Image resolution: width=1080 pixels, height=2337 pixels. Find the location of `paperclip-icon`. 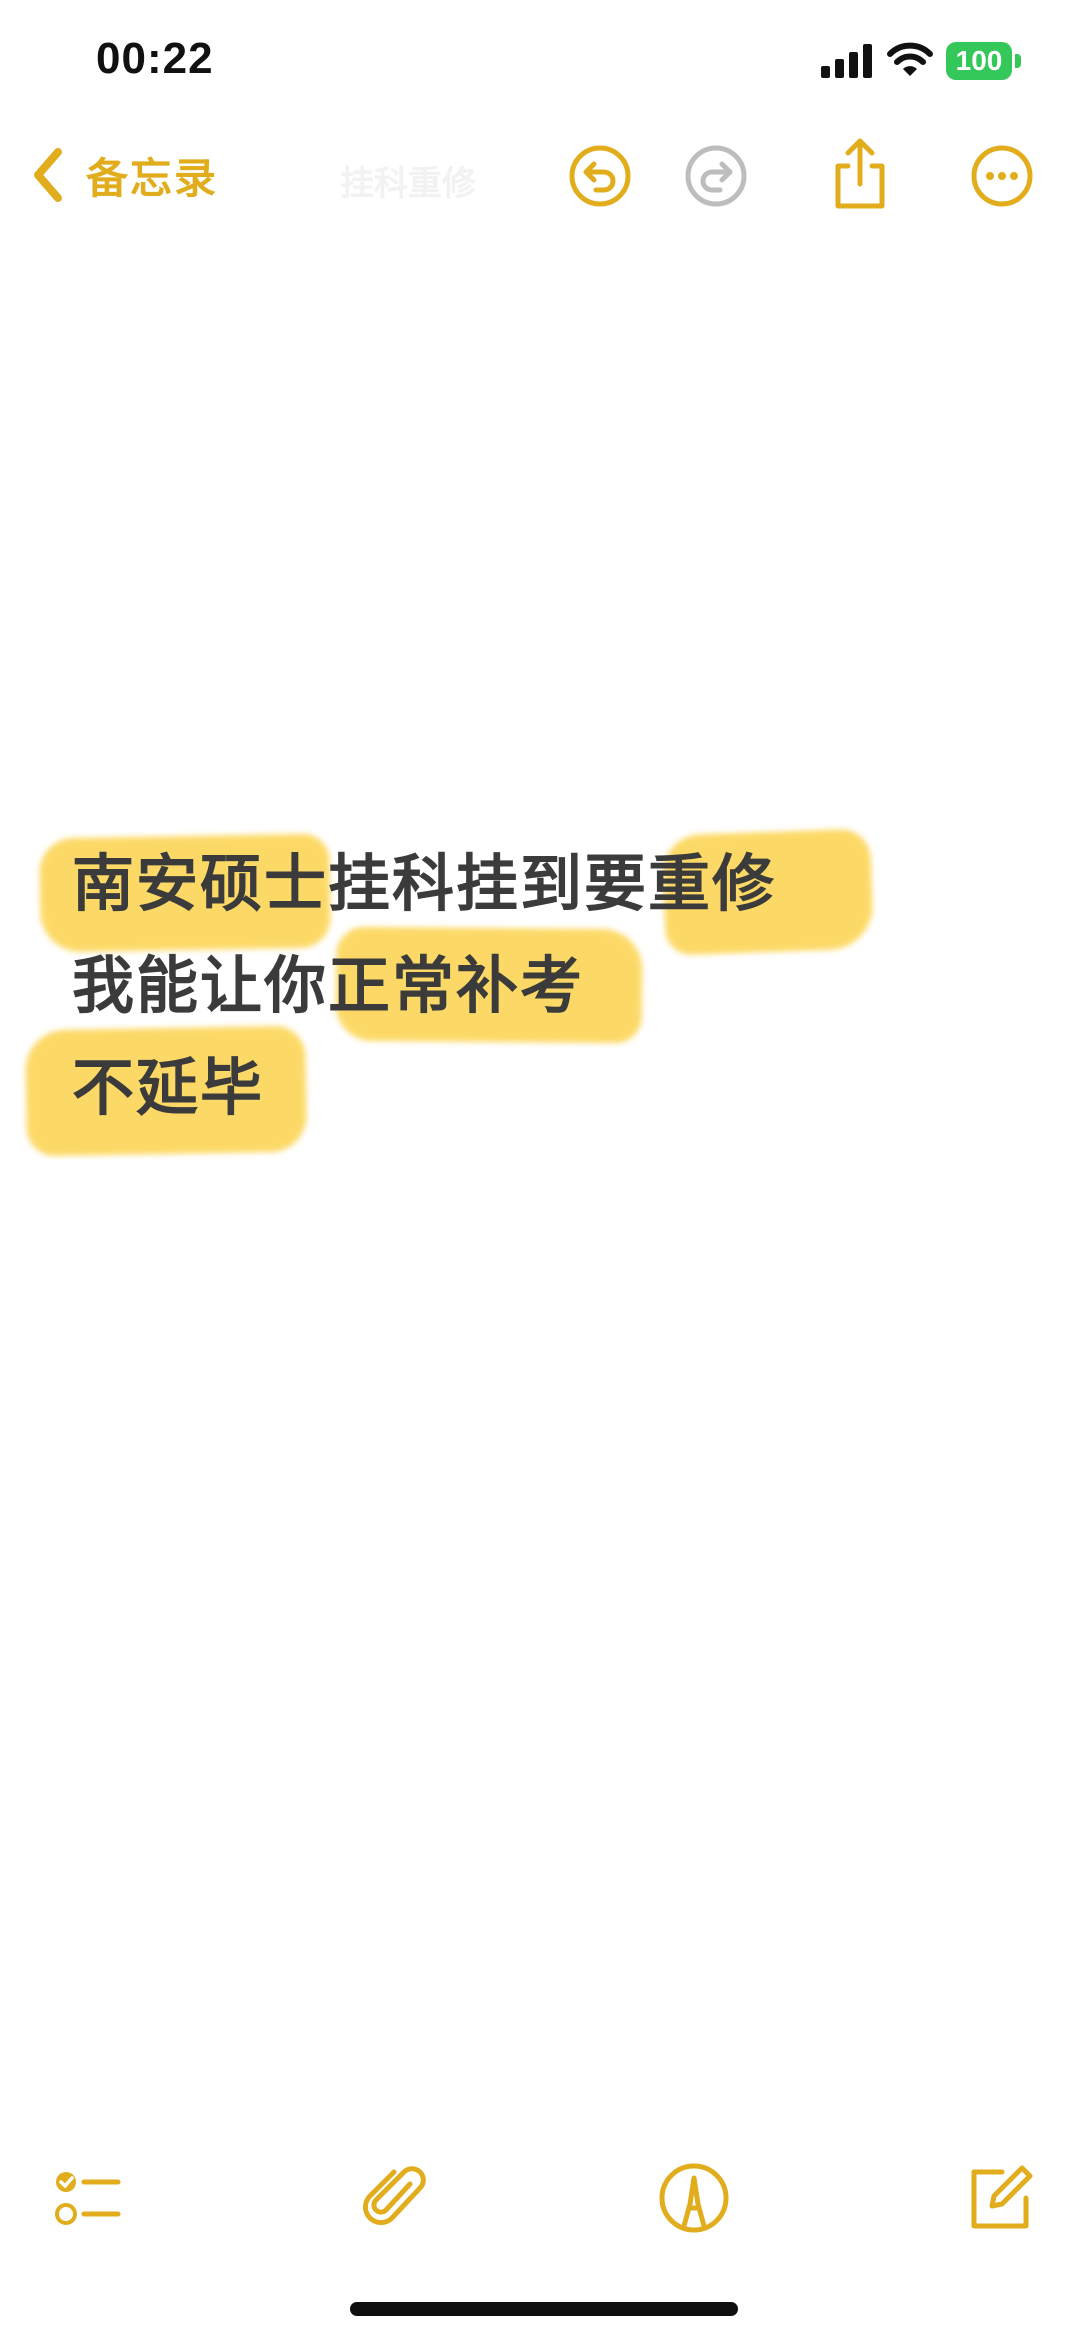

paperclip-icon is located at coordinates (394, 2196).